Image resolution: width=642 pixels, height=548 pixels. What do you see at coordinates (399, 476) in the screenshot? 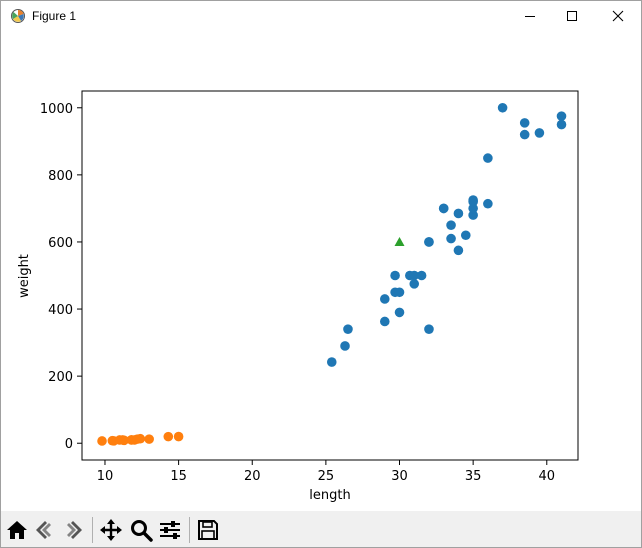
I see `x-tick-label: 30` at bounding box center [399, 476].